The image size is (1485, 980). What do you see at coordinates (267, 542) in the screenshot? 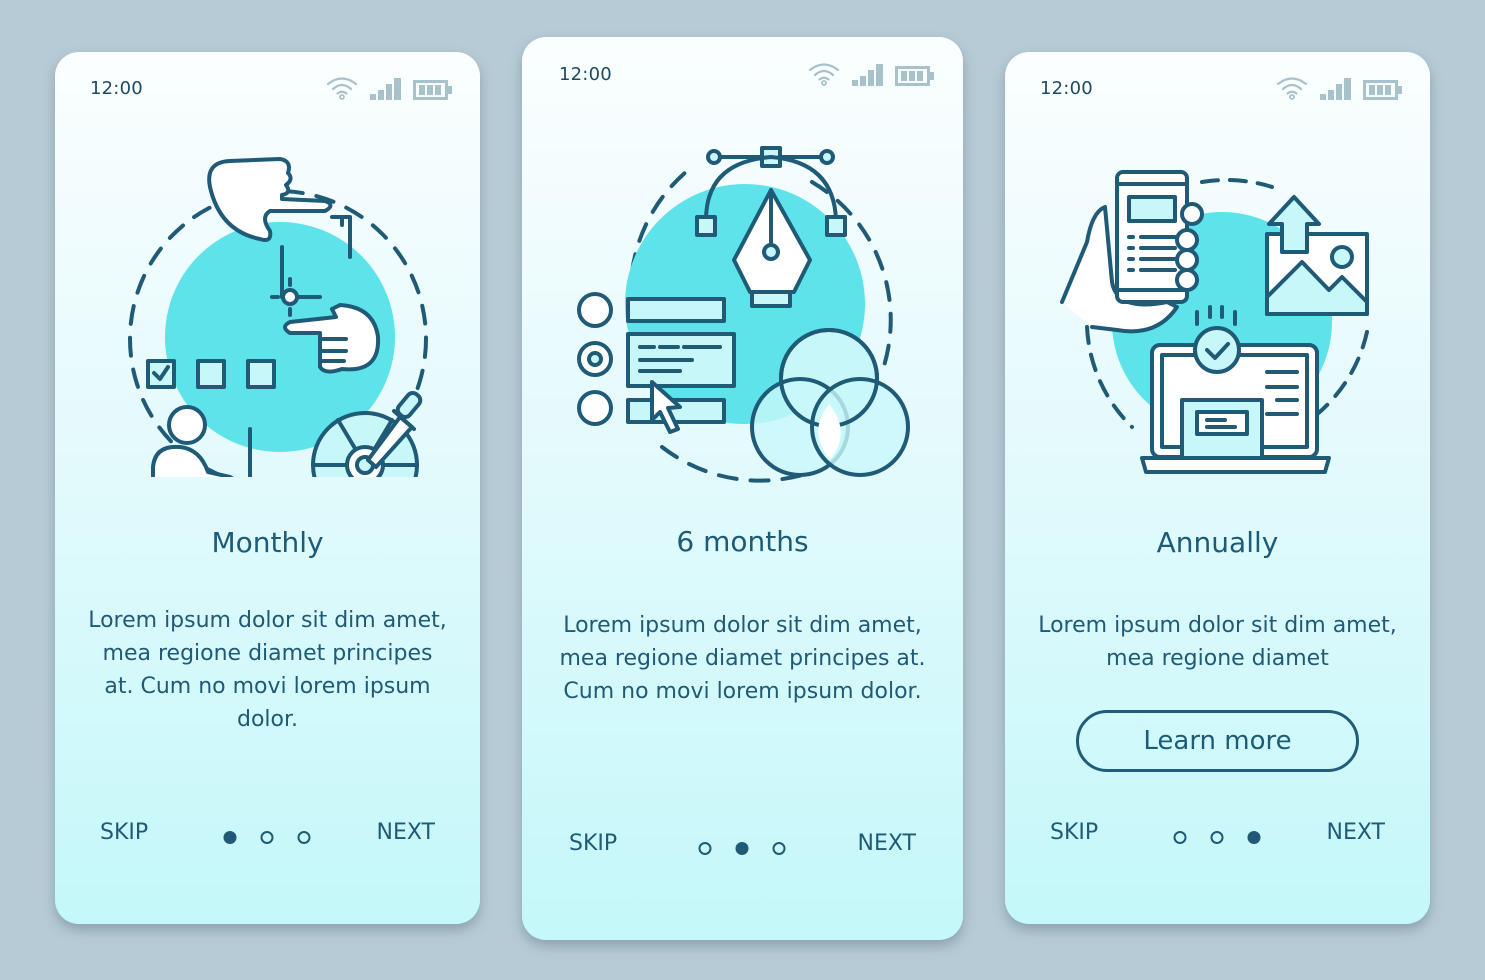
I see `screen-title: Monthly` at bounding box center [267, 542].